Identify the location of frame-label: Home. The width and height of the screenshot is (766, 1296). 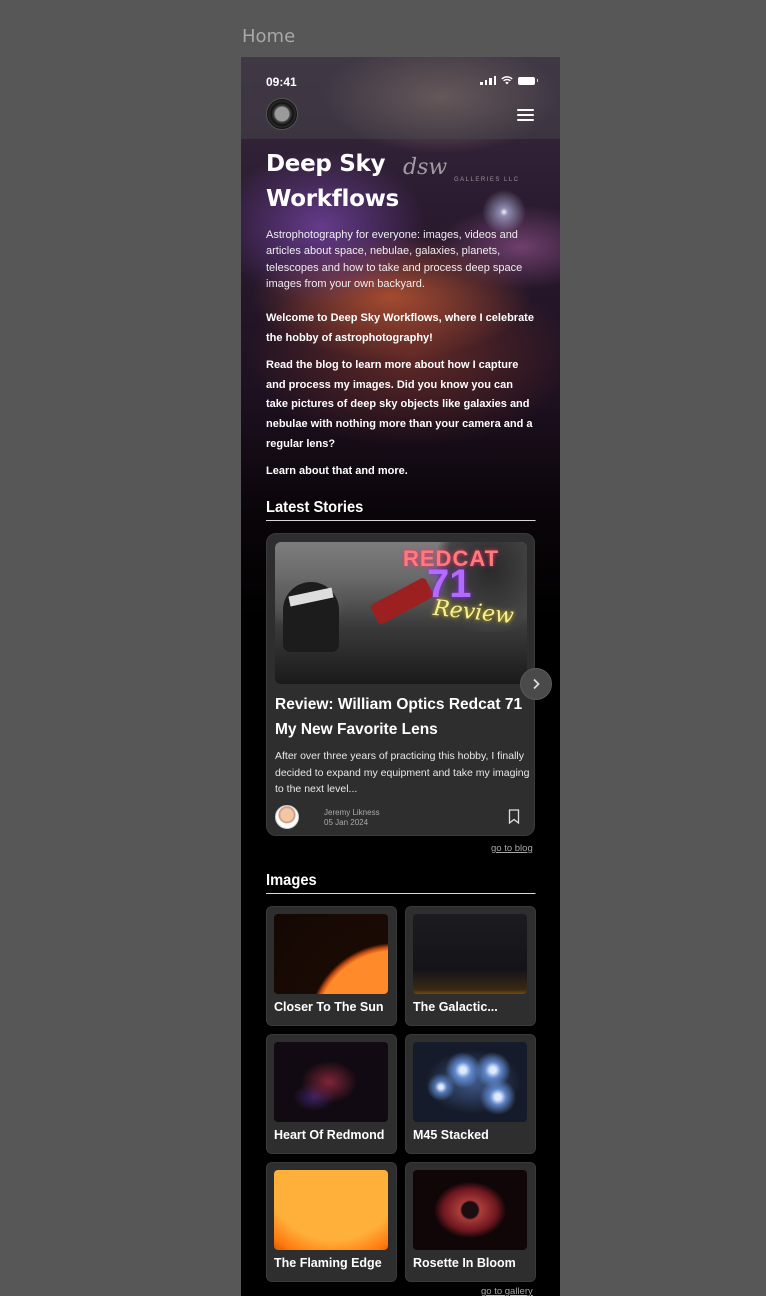
(269, 36).